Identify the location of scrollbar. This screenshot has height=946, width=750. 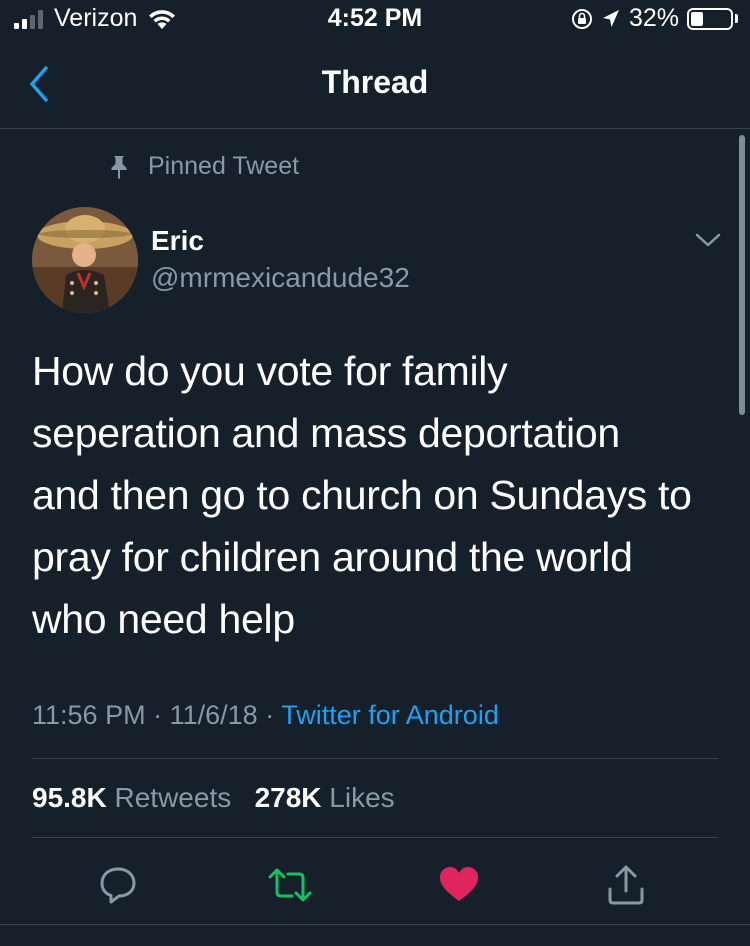
(742, 275).